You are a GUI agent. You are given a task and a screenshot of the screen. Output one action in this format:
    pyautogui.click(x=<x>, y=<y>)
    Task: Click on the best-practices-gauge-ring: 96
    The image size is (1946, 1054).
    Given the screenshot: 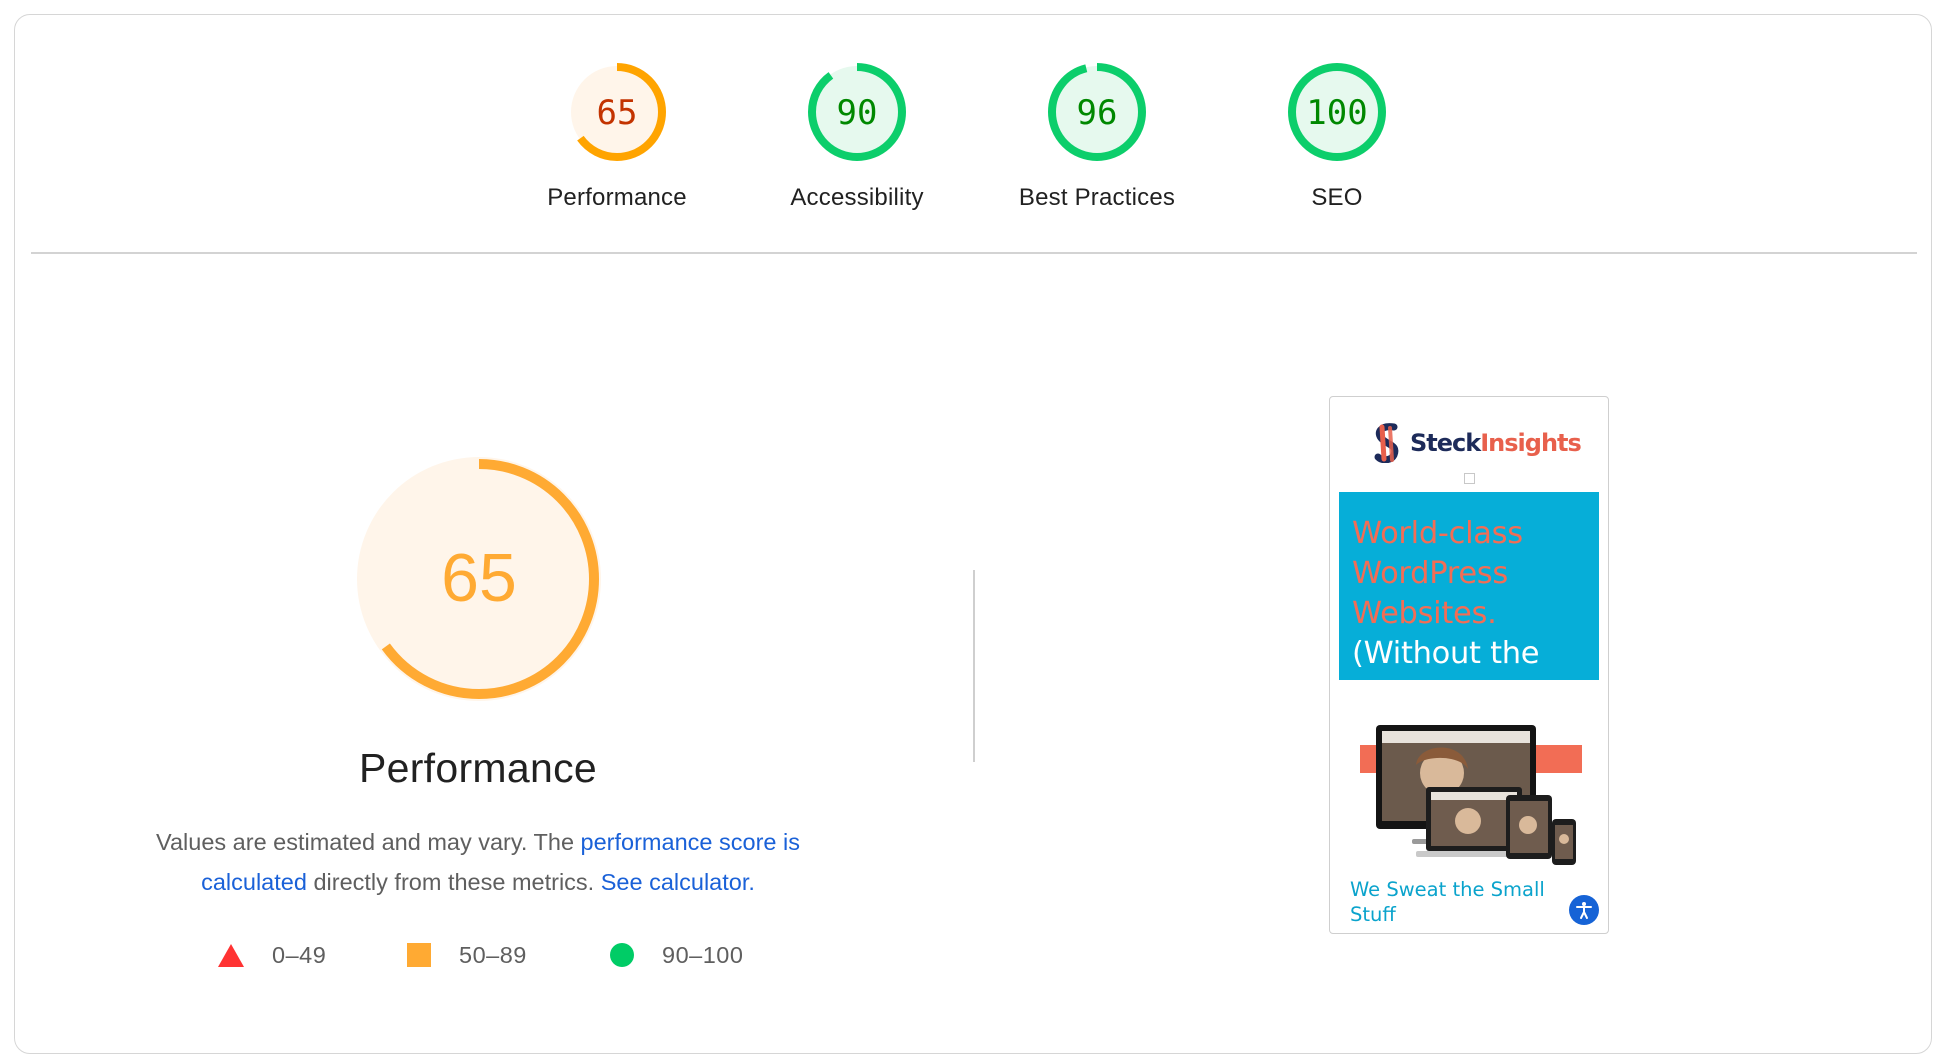 What is the action you would take?
    pyautogui.click(x=1097, y=112)
    